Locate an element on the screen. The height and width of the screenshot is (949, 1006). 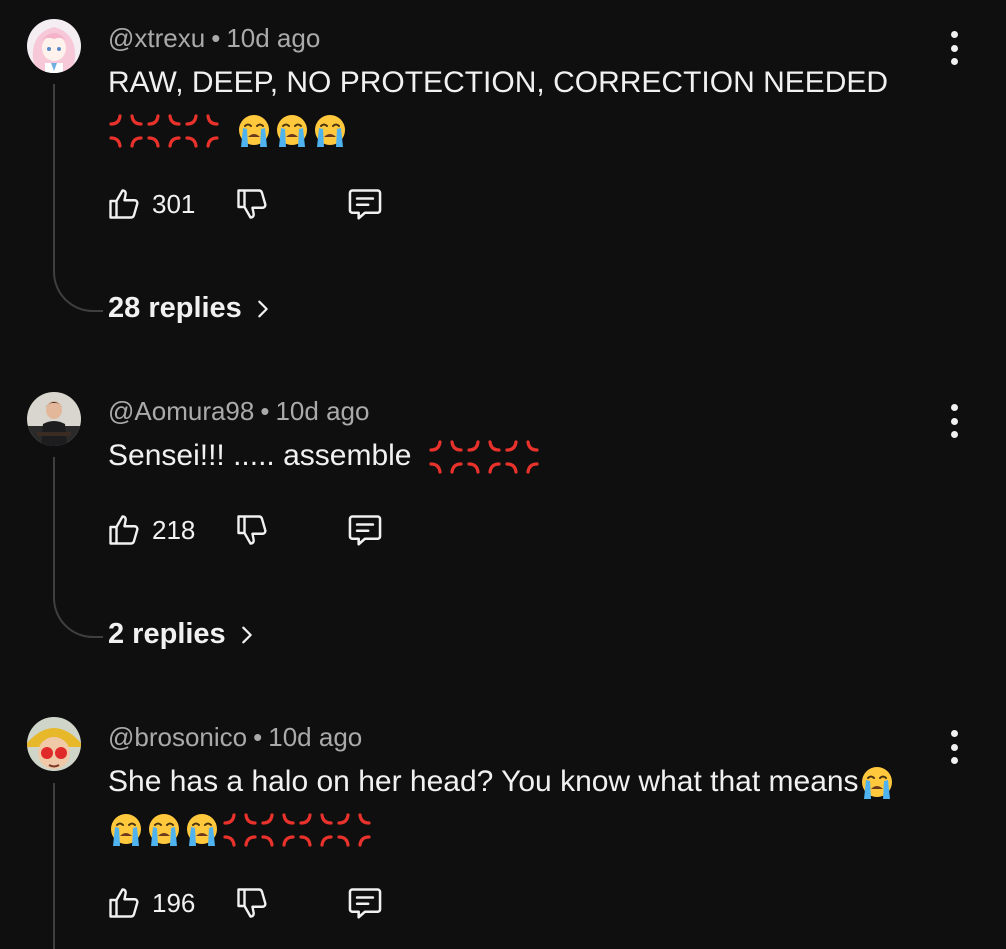
comment-meta: @Aomura98 • 10d ago is located at coordinates (238, 411).